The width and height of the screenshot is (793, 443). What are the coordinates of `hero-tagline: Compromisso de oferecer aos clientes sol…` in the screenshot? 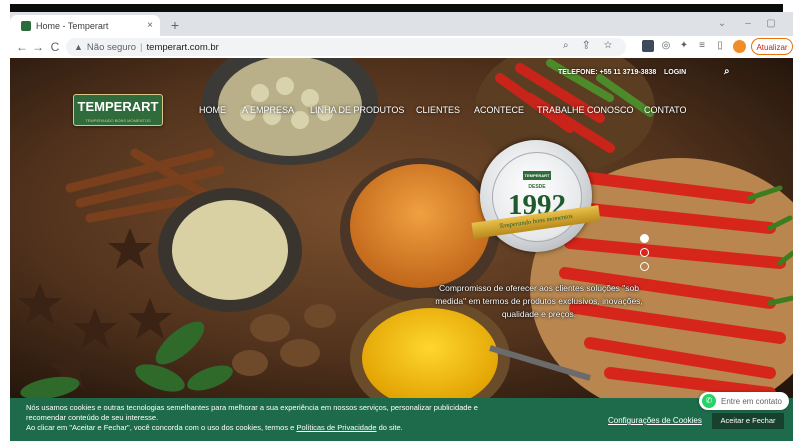 It's located at (539, 301).